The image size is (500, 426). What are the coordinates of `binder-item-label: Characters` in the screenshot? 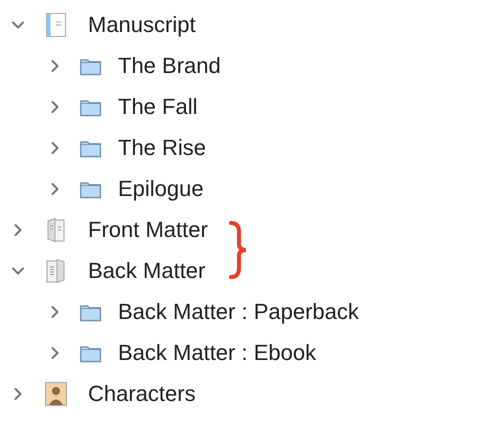 It's located at (142, 393).